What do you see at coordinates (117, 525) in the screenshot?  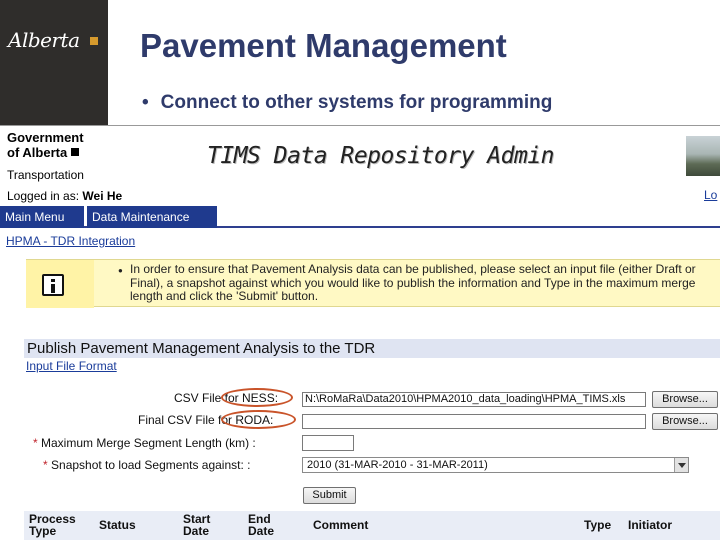 I see `col-status: Status` at bounding box center [117, 525].